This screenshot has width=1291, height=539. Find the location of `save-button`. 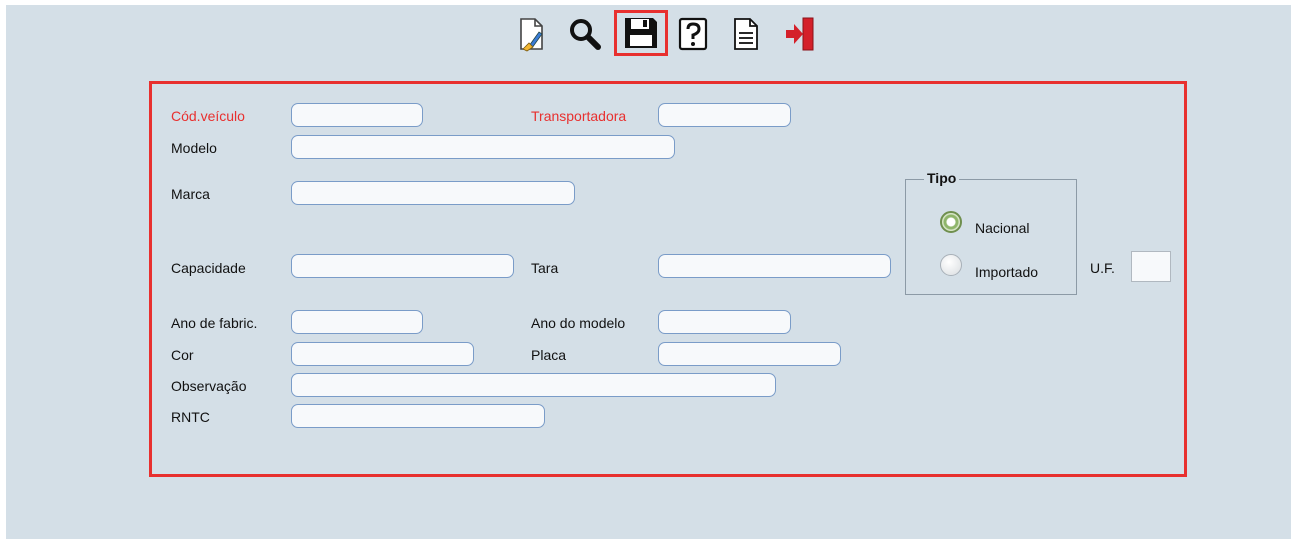

save-button is located at coordinates (641, 33).